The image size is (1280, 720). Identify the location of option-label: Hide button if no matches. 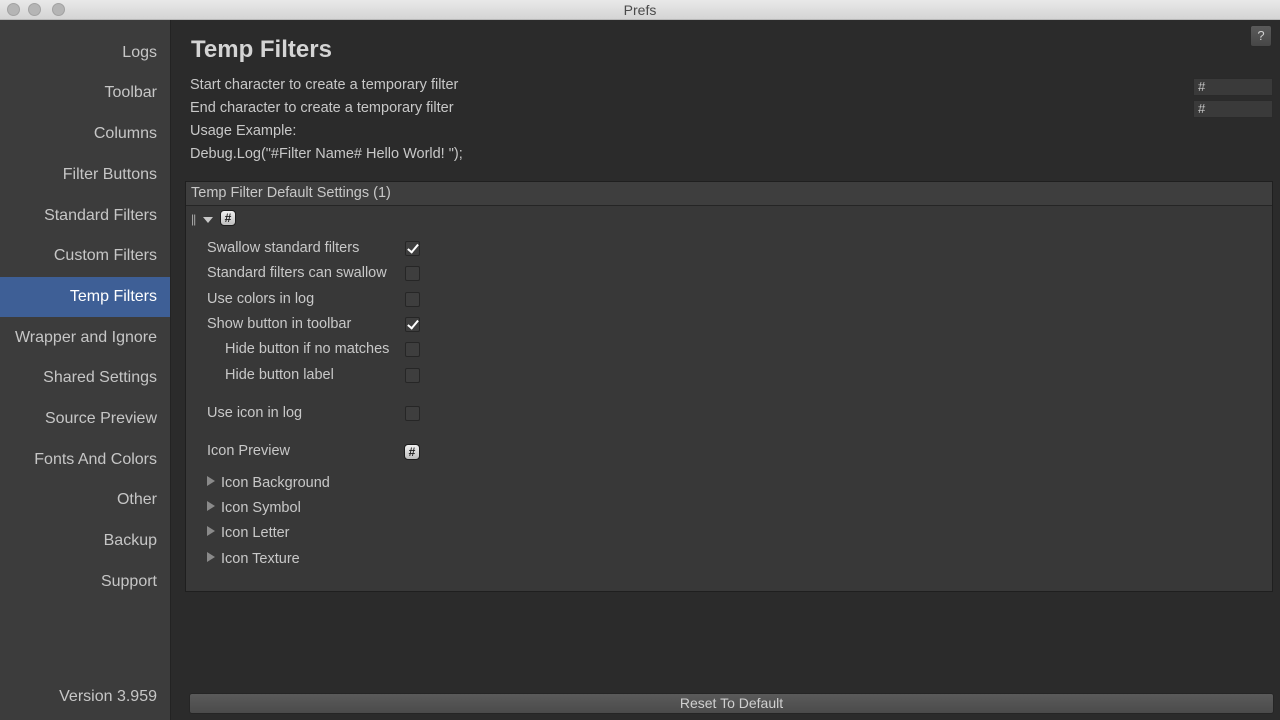
(307, 349).